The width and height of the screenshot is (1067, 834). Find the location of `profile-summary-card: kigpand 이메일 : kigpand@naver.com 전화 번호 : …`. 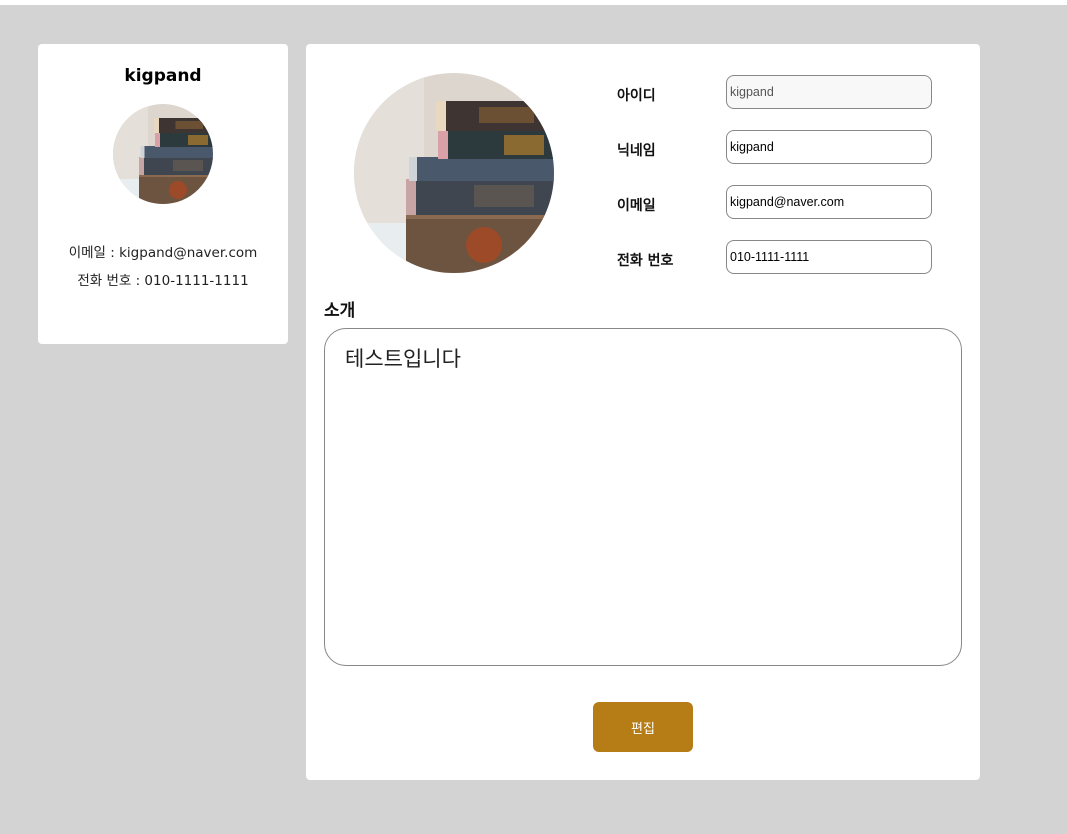

profile-summary-card: kigpand 이메일 : kigpand@naver.com 전화 번호 : … is located at coordinates (163, 194).